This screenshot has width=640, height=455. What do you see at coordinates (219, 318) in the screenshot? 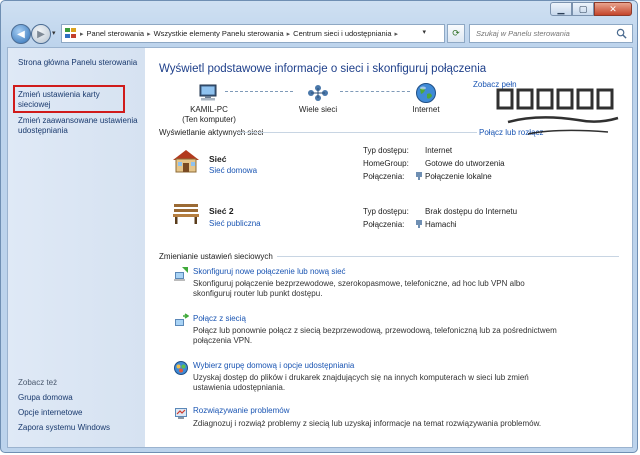
I see `task-connect-link: Połącz z siecią` at bounding box center [219, 318].